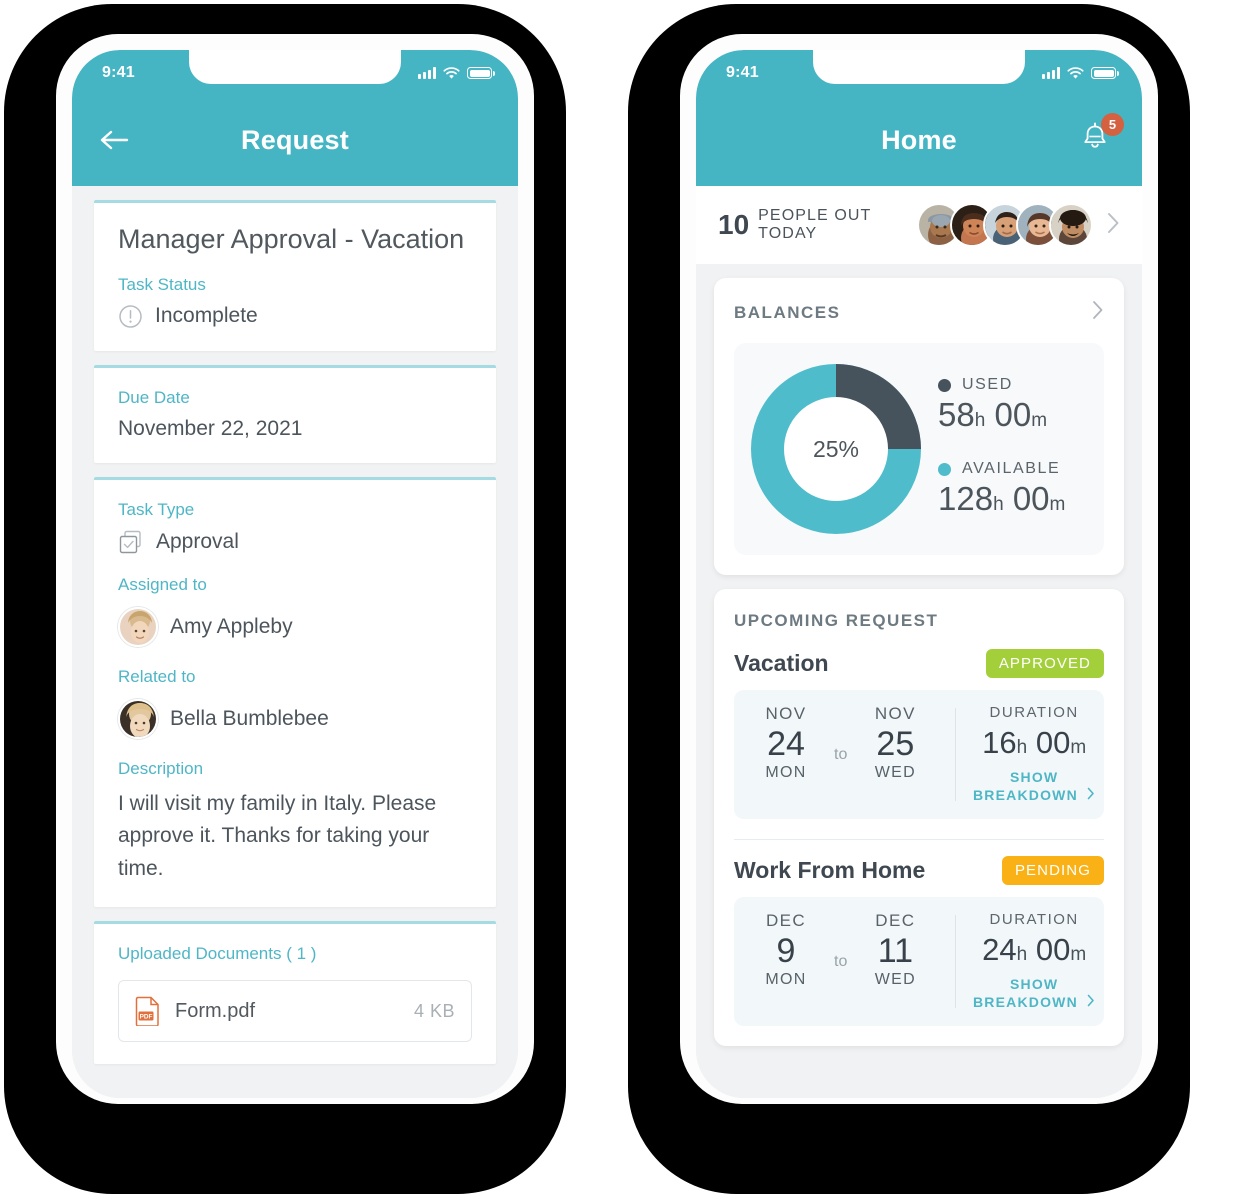 This screenshot has width=1256, height=1198. Describe the element at coordinates (295, 1011) in the screenshot. I see `document-row: PDF Form.pdf 4 KB` at that location.